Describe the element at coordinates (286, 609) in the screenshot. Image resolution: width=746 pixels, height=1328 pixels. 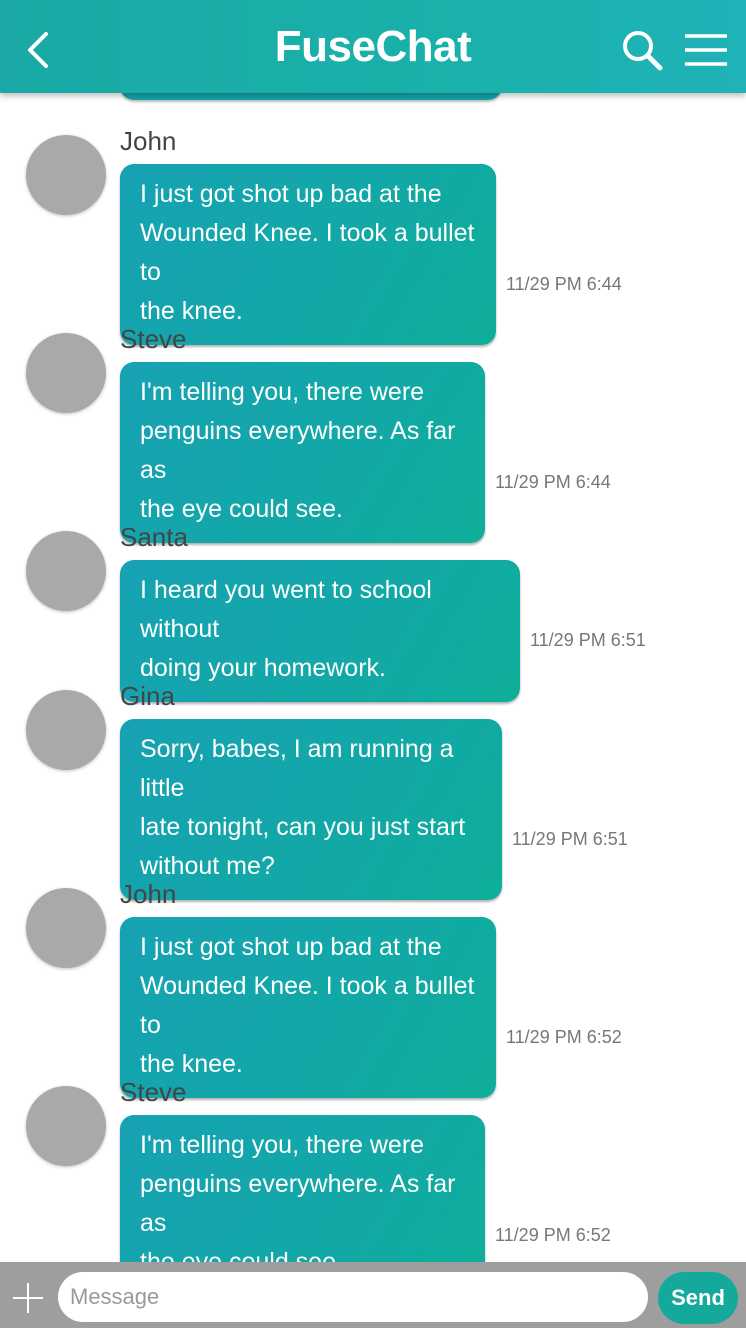
I see `message-line: I heard you went to school without` at that location.